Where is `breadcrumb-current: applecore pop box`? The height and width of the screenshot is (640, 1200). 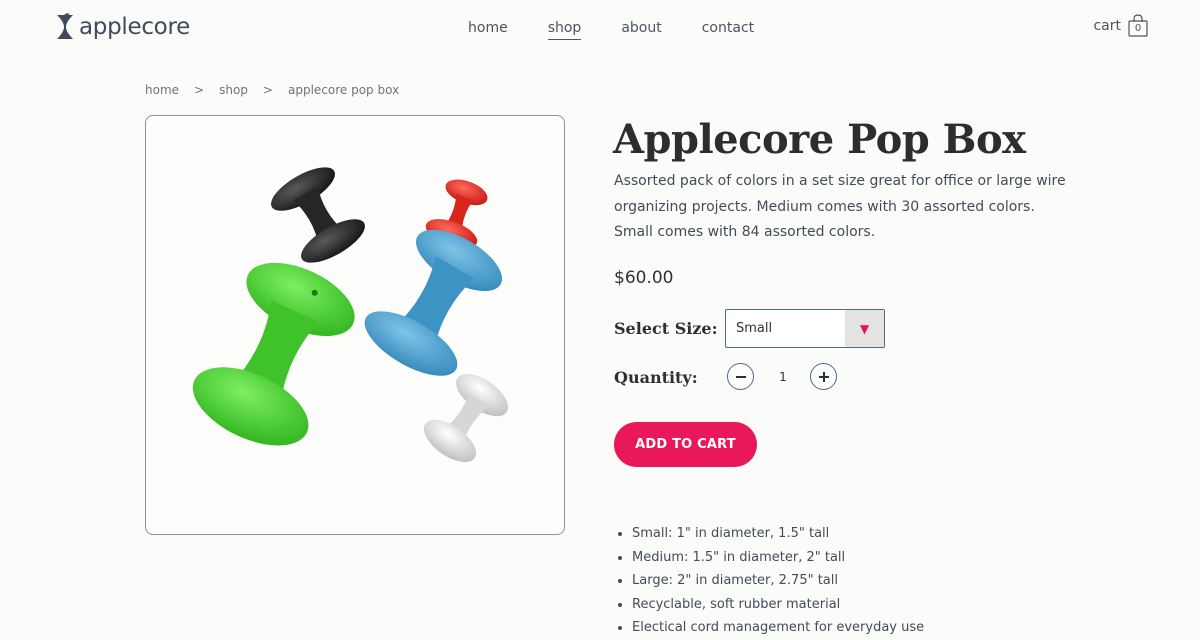
breadcrumb-current: applecore pop box is located at coordinates (343, 90).